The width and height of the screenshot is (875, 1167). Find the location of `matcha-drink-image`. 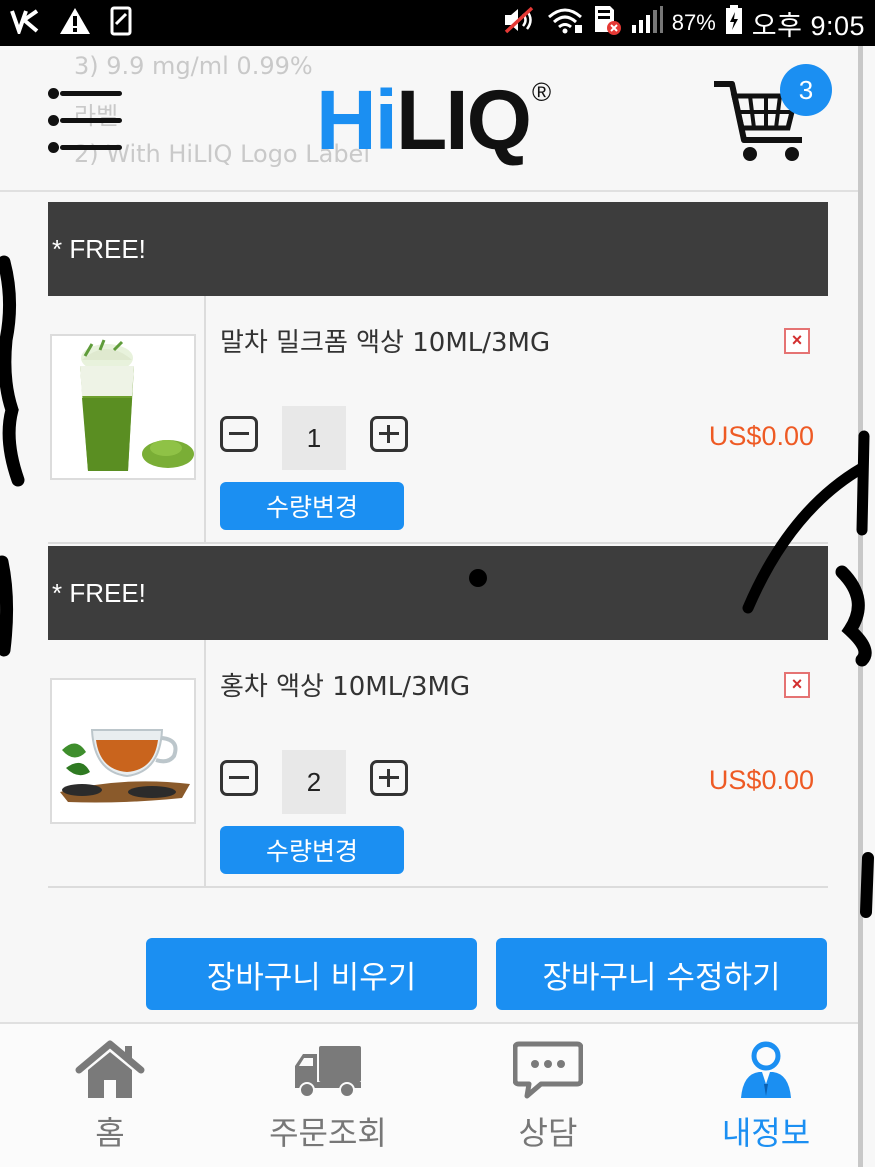

matcha-drink-image is located at coordinates (123, 407).